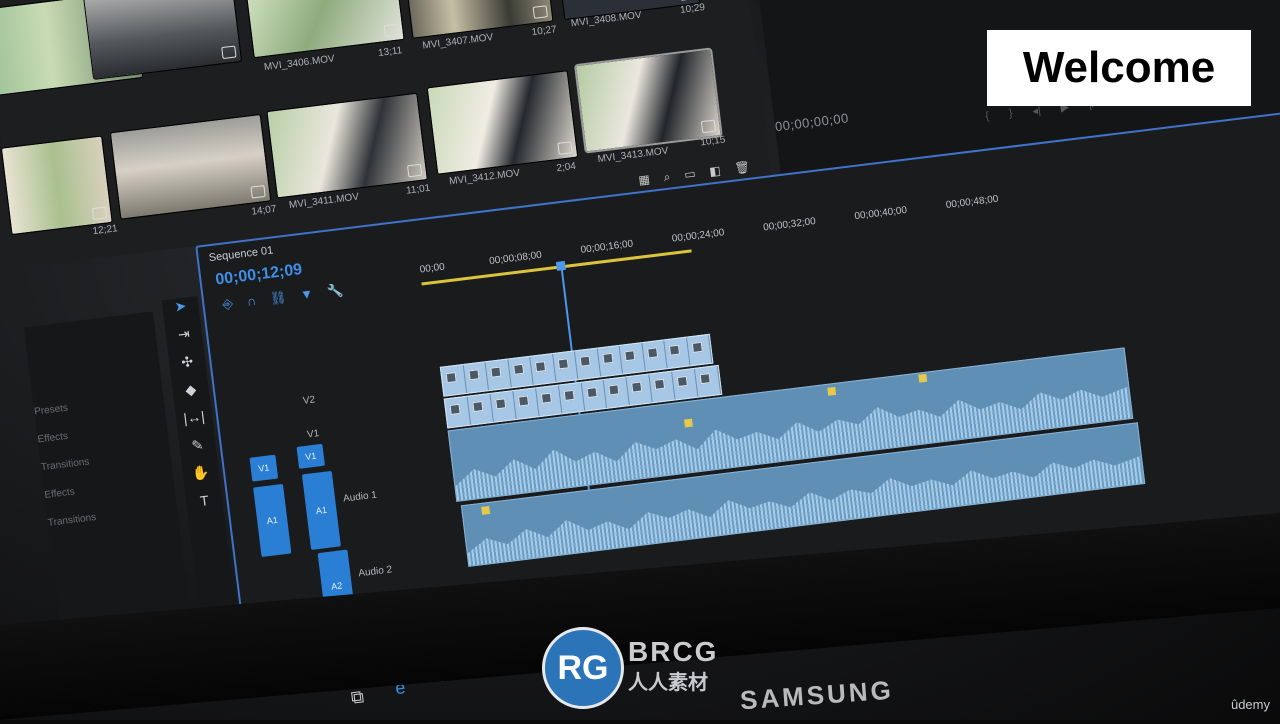 This screenshot has width=1280, height=724. I want to click on task-view-icon: ⧉, so click(357, 697).